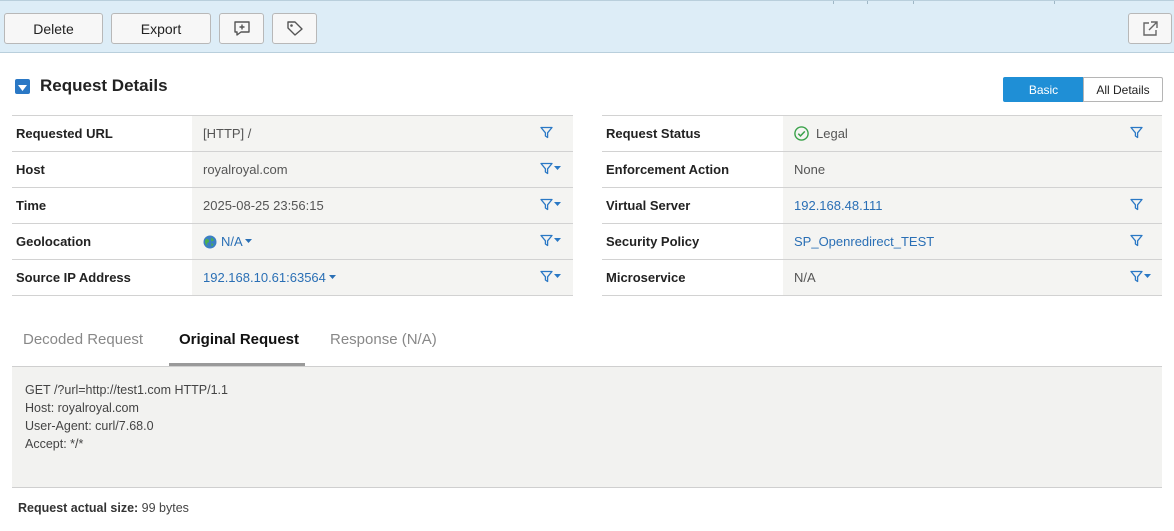  I want to click on detail-row-microservice: Microservice N/A, so click(882, 278).